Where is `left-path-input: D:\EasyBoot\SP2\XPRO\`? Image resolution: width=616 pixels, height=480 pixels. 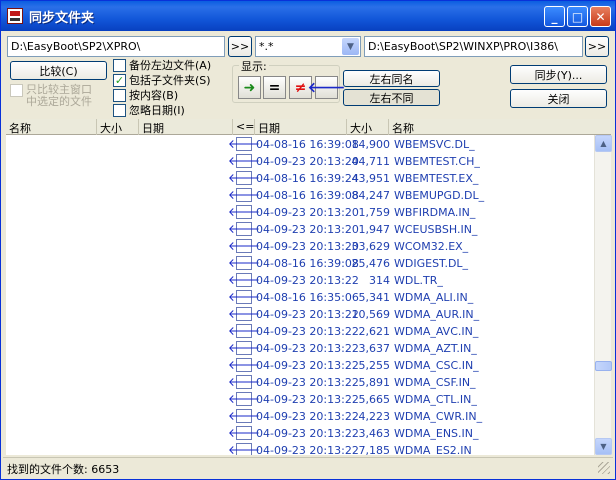
left-path-input: D:\EasyBoot\SP2\XPRO\ is located at coordinates (116, 46).